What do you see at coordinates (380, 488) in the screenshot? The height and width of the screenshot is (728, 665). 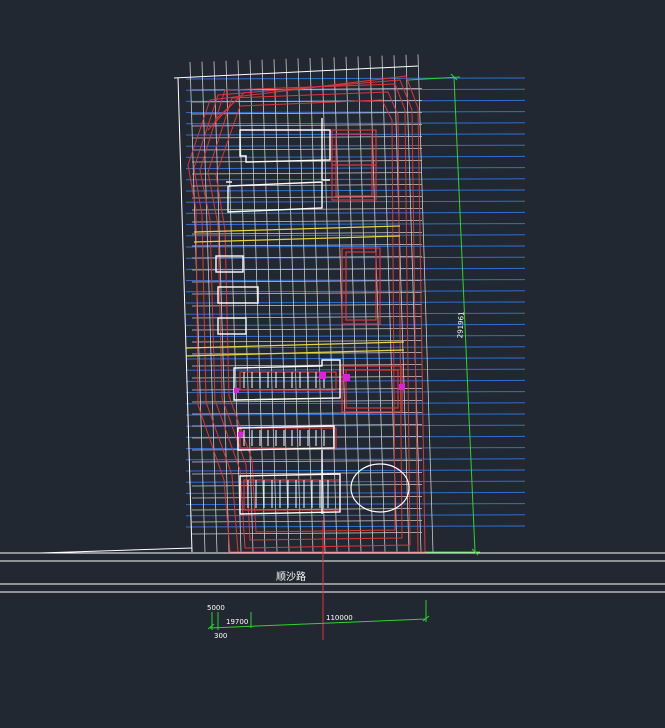 I see `circular-structure` at bounding box center [380, 488].